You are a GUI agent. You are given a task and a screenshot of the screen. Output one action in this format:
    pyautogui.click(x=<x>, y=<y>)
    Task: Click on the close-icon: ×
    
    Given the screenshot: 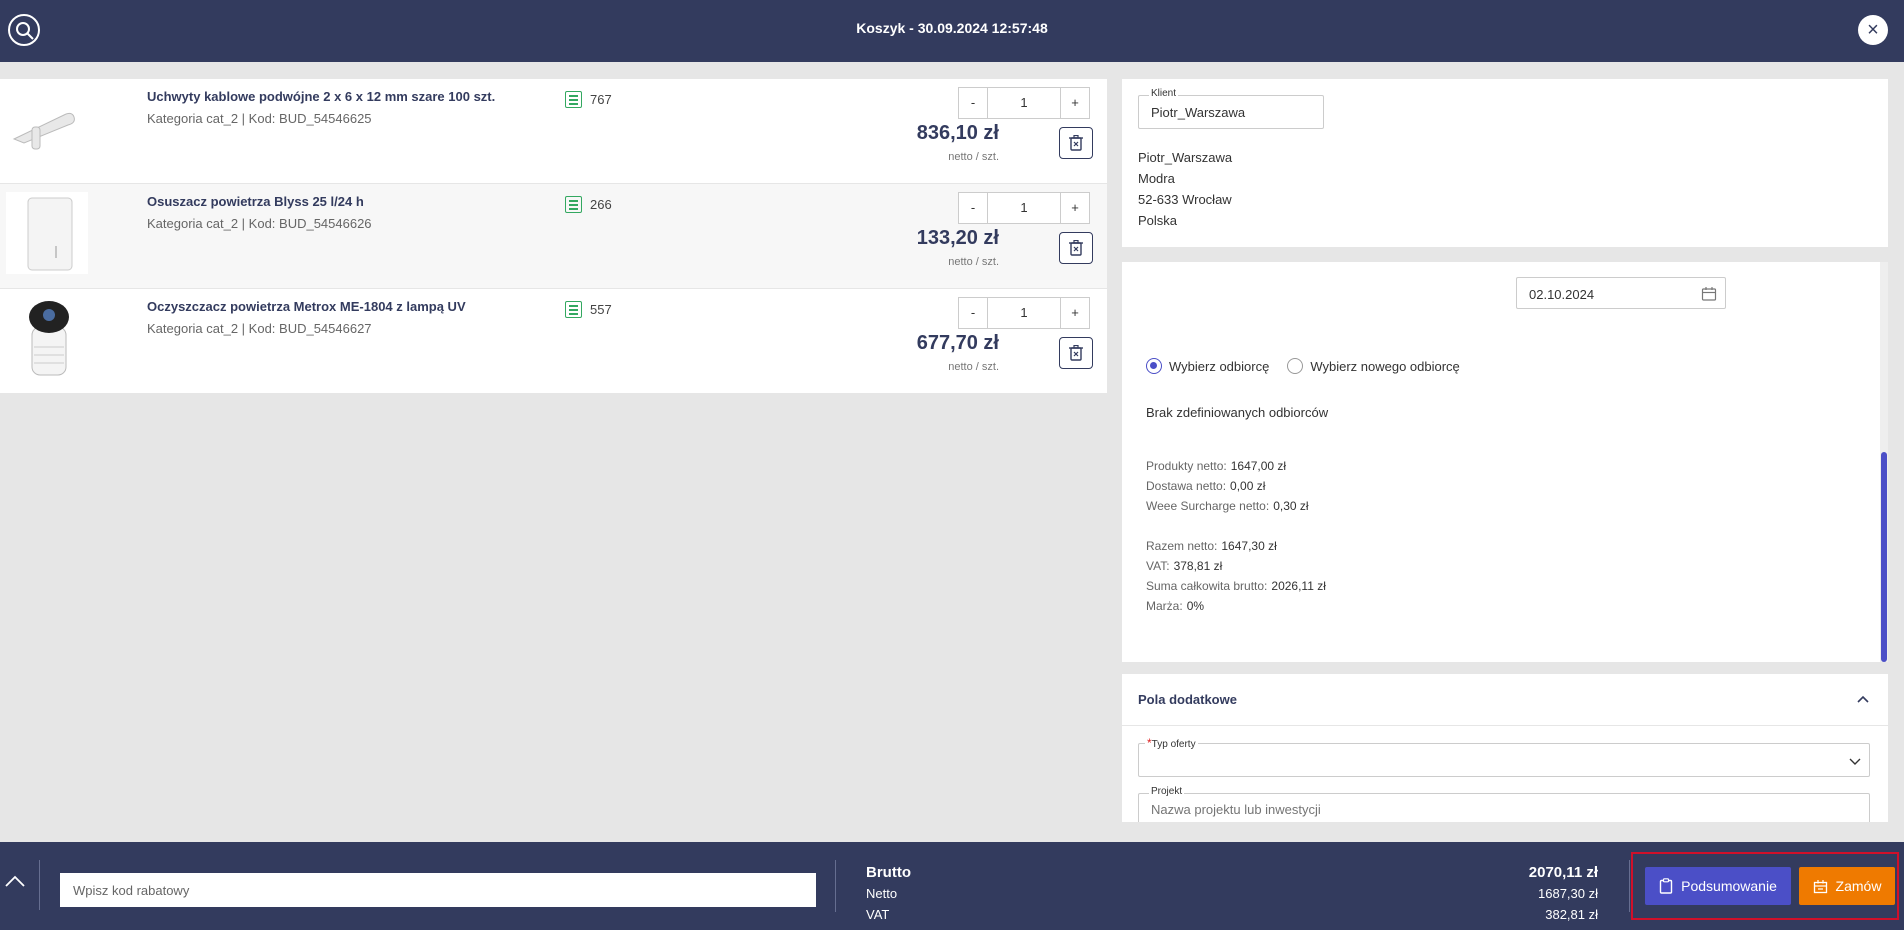 What is the action you would take?
    pyautogui.click(x=1873, y=30)
    